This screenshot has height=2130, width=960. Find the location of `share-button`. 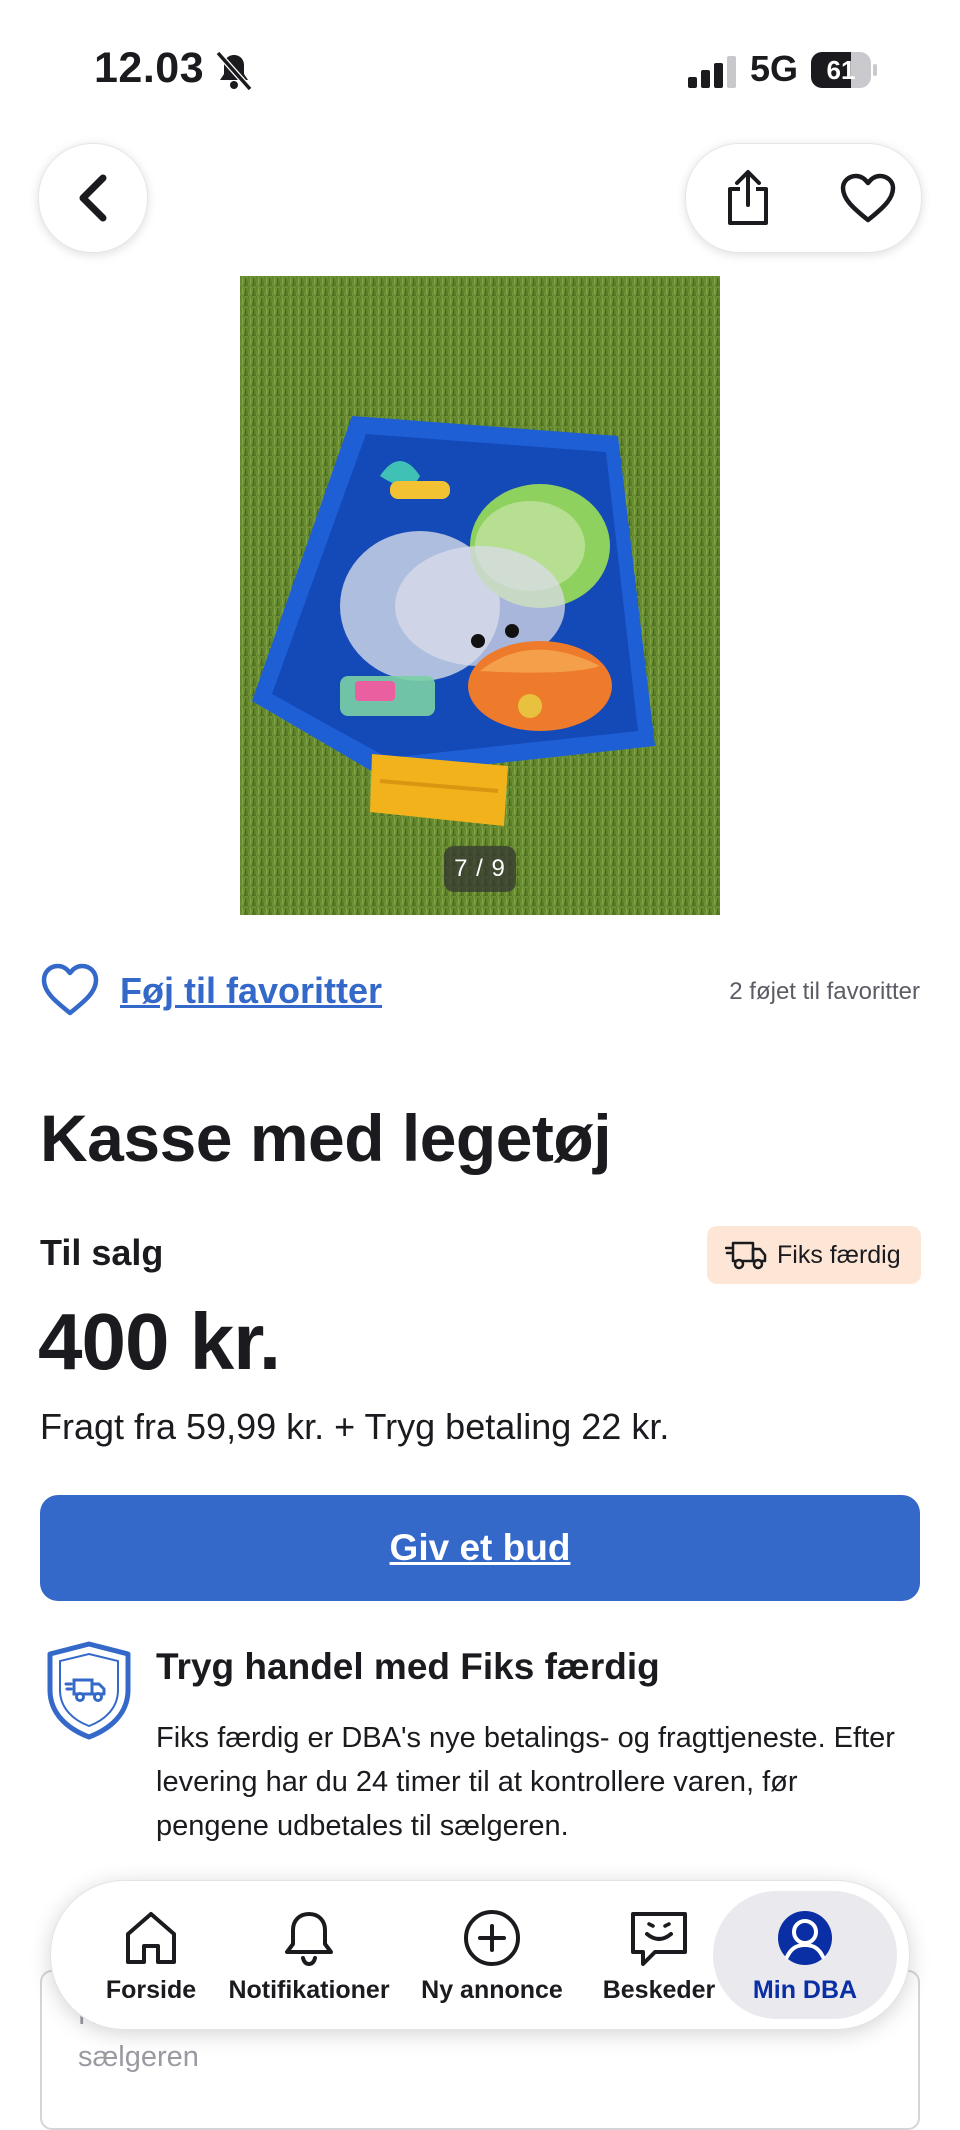

share-button is located at coordinates (748, 198).